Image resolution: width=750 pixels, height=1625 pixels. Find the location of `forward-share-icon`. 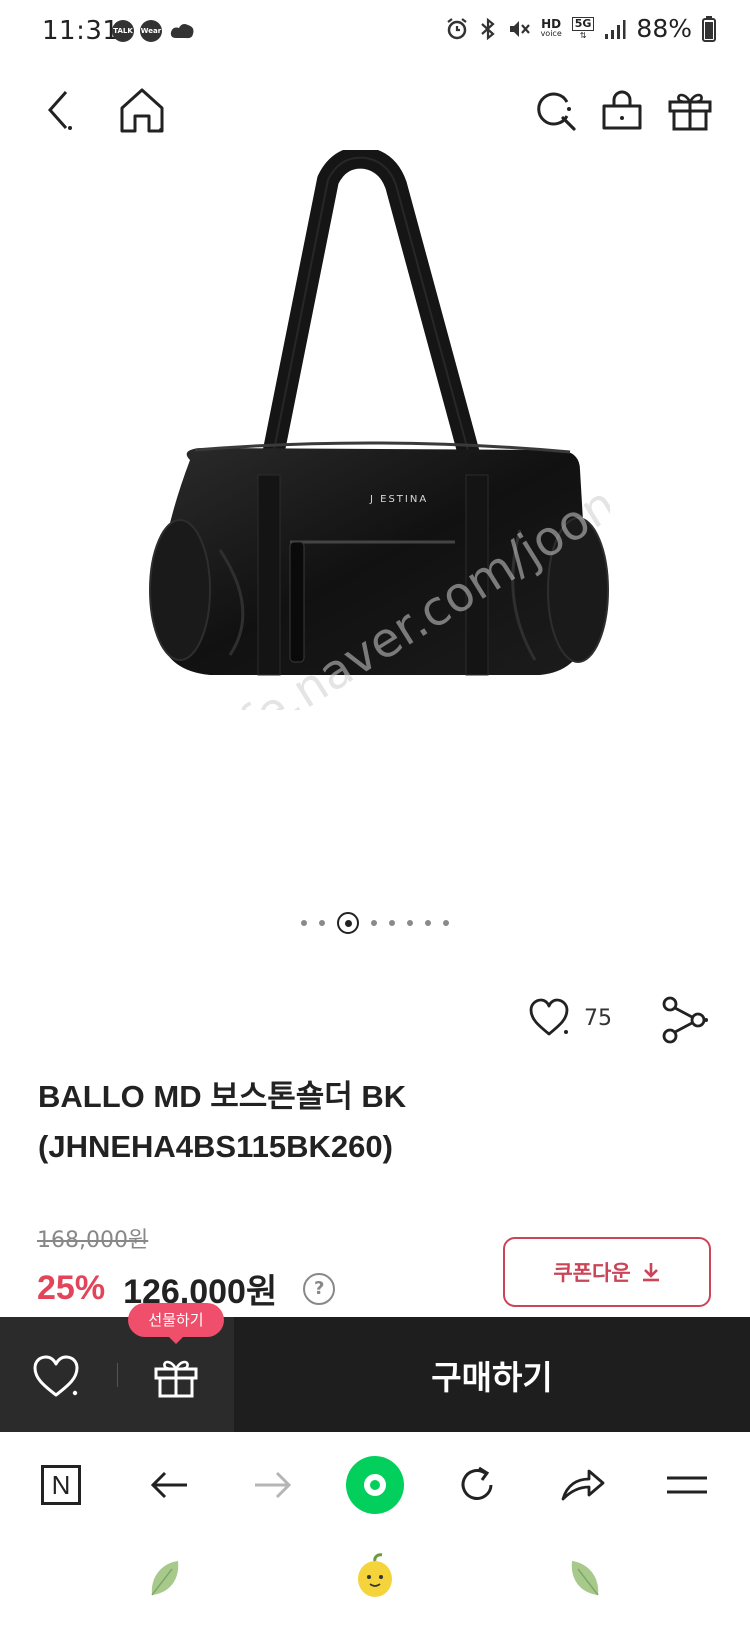

forward-share-icon is located at coordinates (583, 1485).